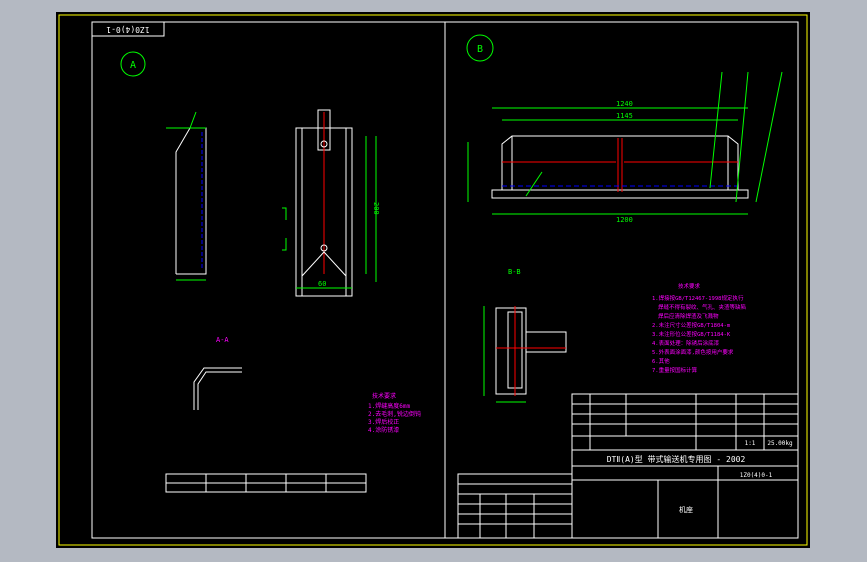  Describe the element at coordinates (128, 29) in the screenshot. I see `sheet-number: 1Z0(4)0-1` at that location.